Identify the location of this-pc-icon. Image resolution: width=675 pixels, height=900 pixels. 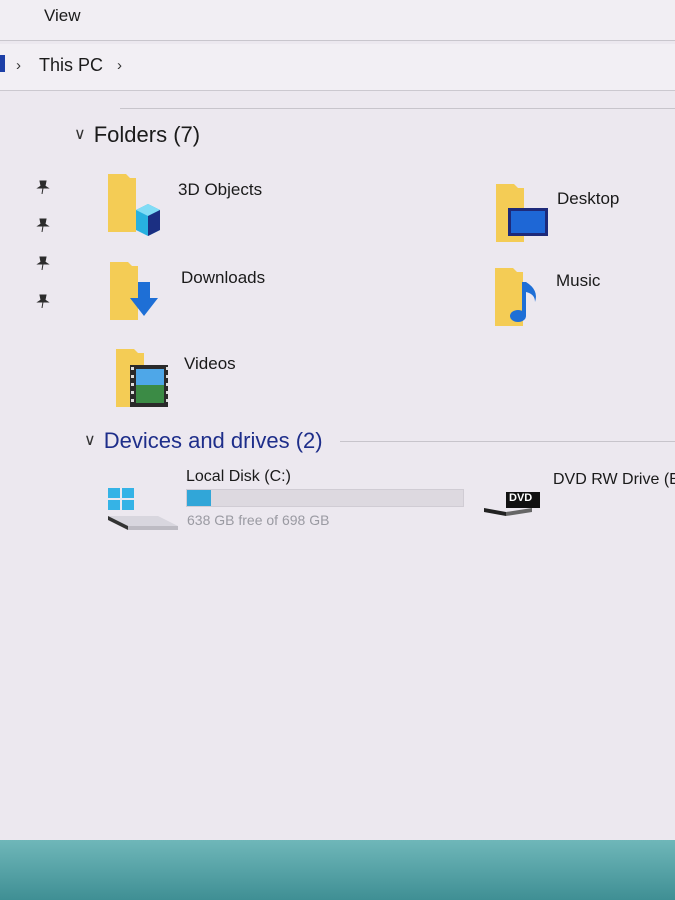
(2, 63).